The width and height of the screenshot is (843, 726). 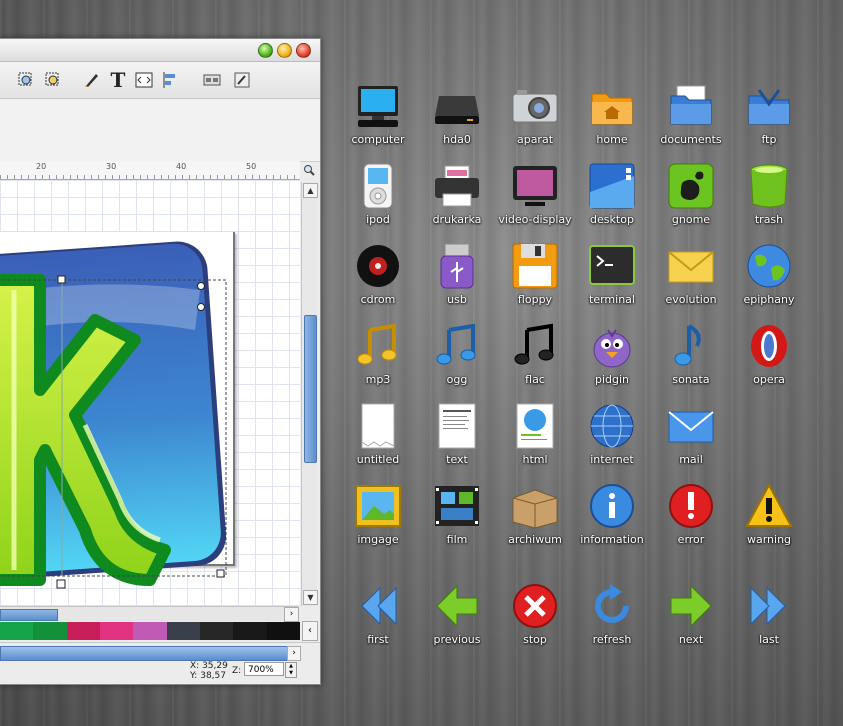 What do you see at coordinates (535, 379) in the screenshot?
I see `desktop-icon-label: flac` at bounding box center [535, 379].